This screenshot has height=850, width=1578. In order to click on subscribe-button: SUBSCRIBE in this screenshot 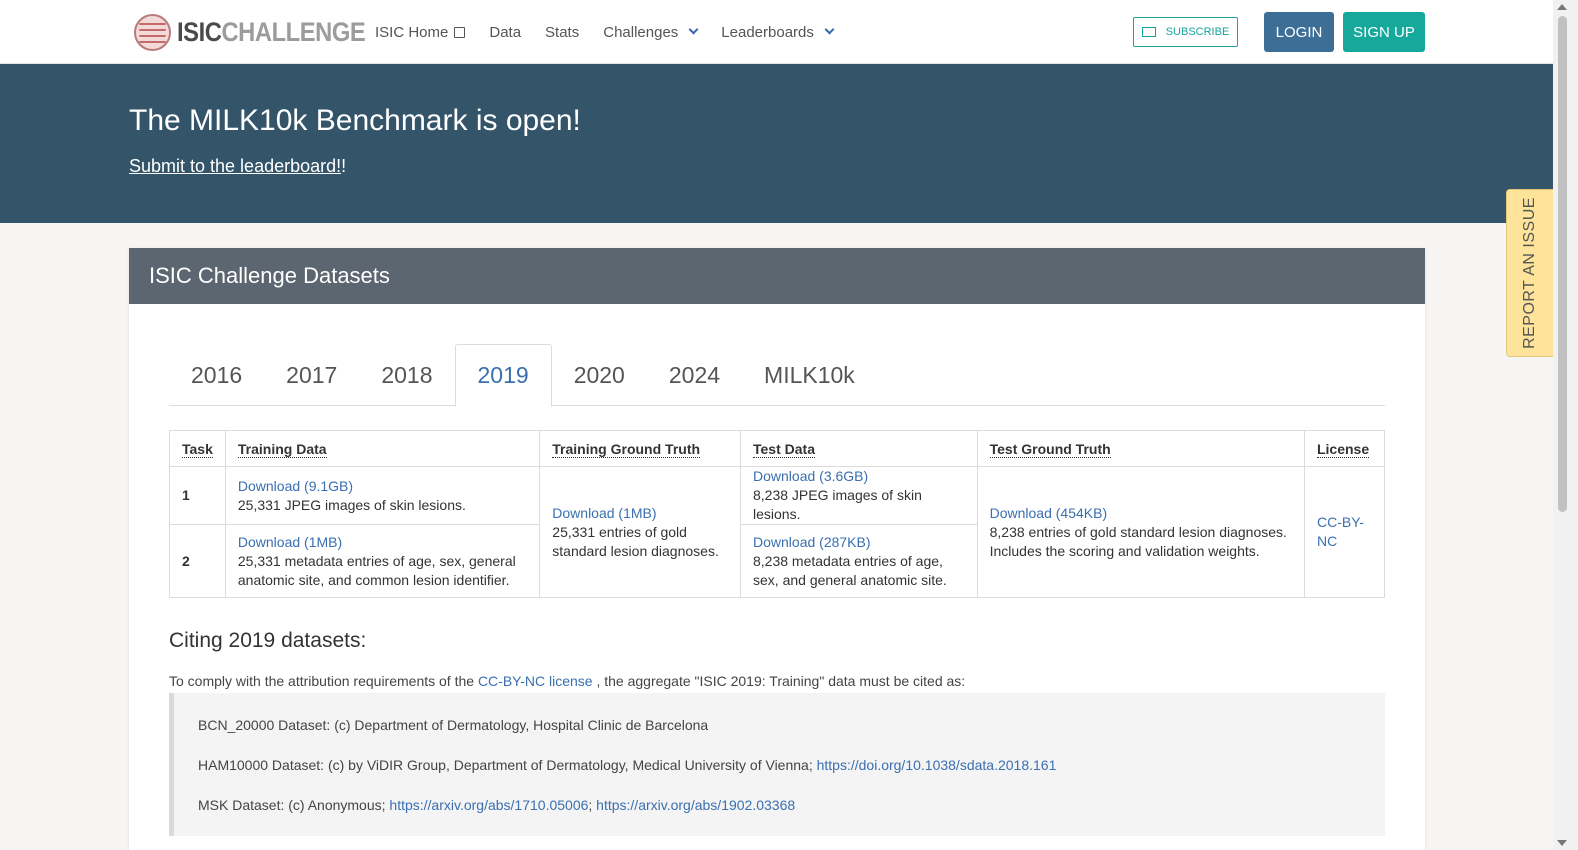, I will do `click(1185, 32)`.